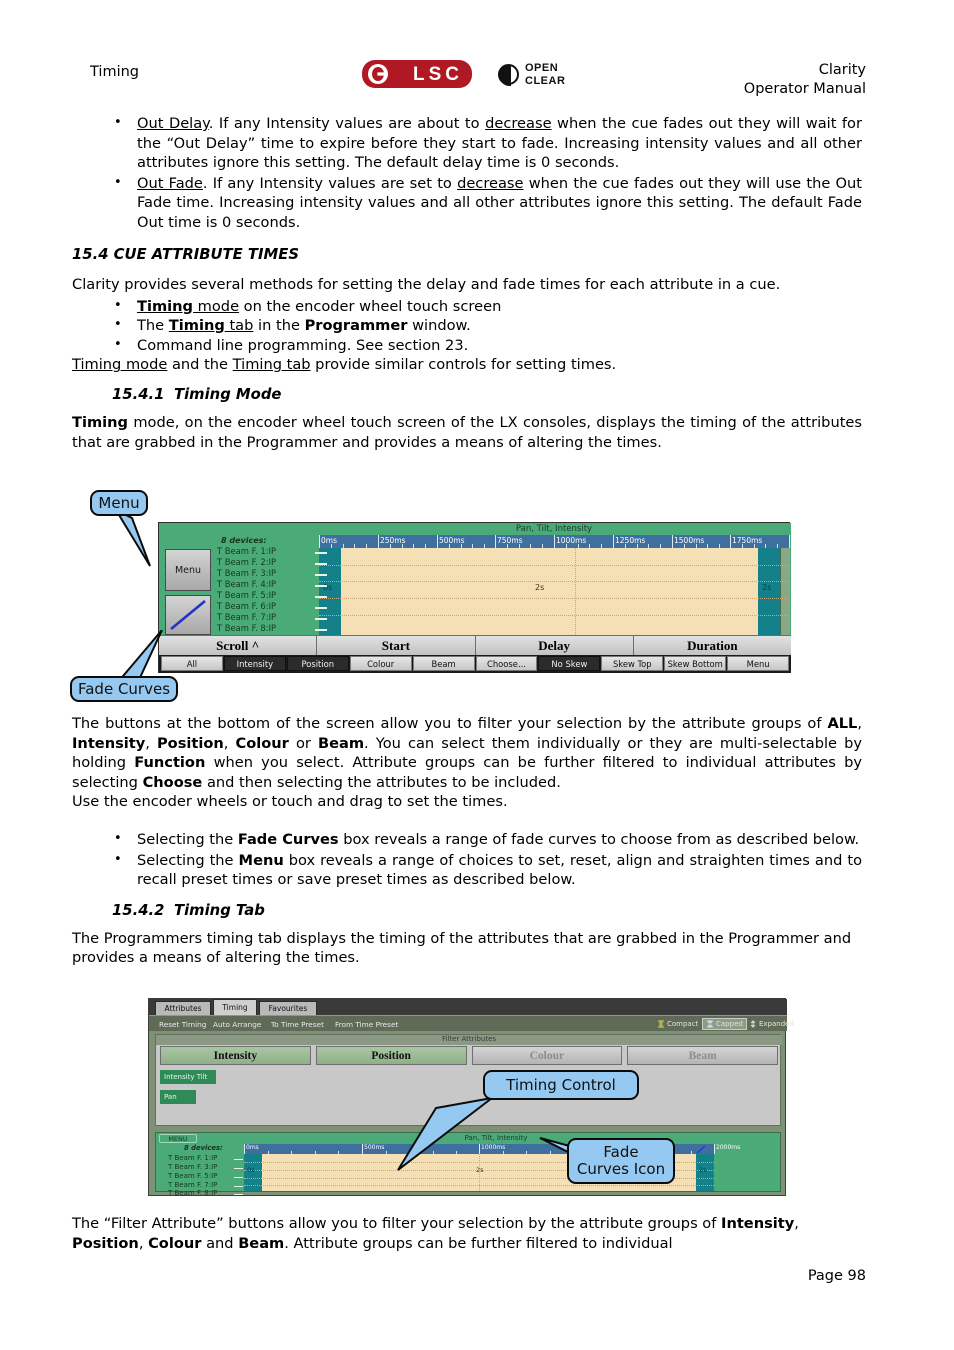 The image size is (954, 1350). What do you see at coordinates (100, 422) in the screenshot?
I see `timing-bold-3: Timing` at bounding box center [100, 422].